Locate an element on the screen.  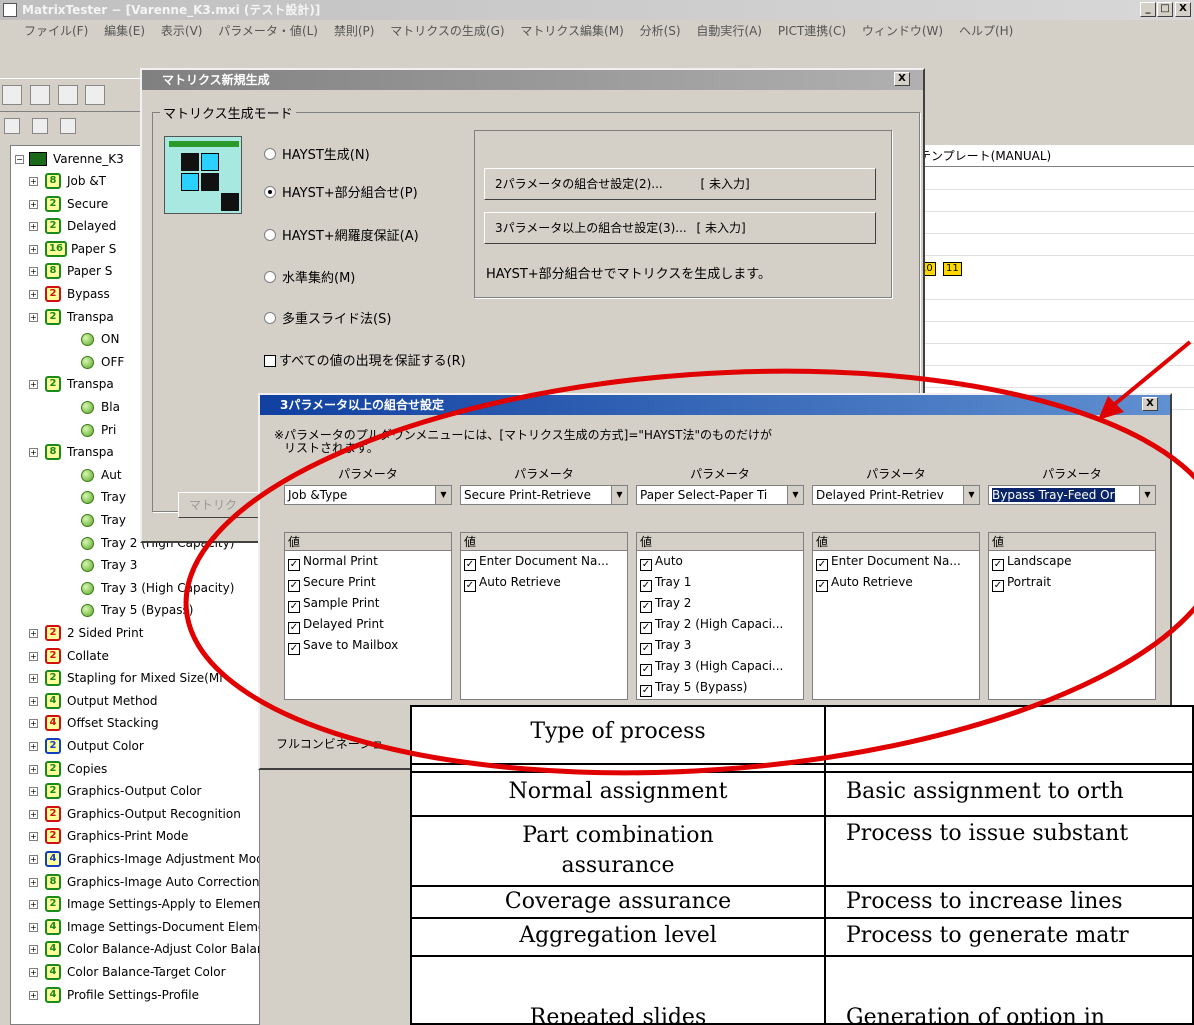
tool-icon is located at coordinates (95, 95).